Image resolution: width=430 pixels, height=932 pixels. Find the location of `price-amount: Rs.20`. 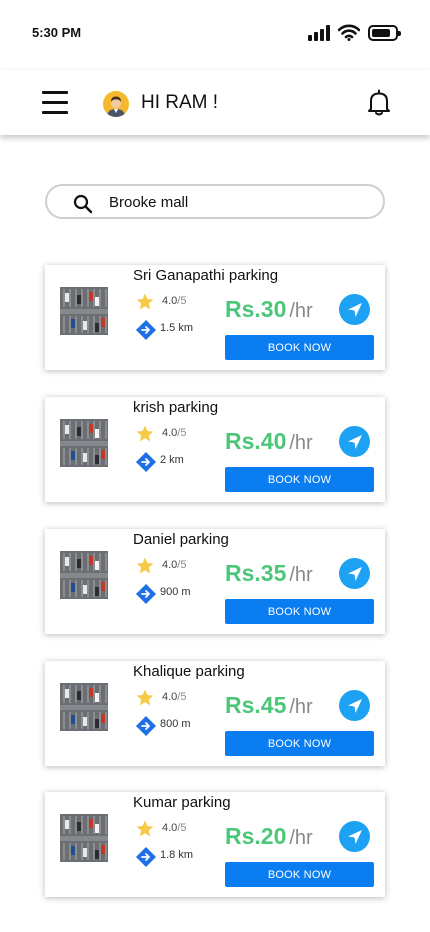

price-amount: Rs.20 is located at coordinates (256, 836).